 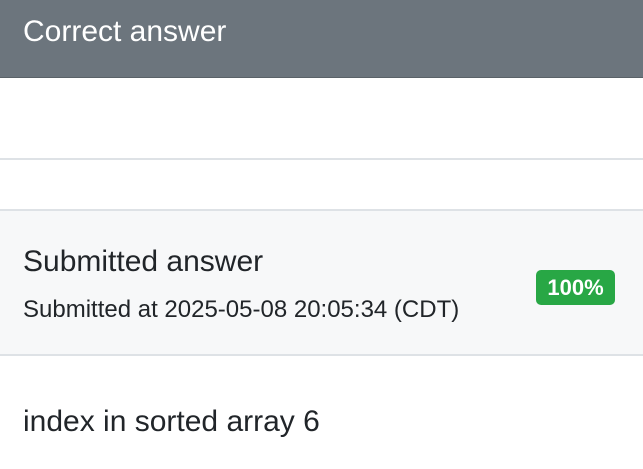 I want to click on score-badge: 100%, so click(x=575, y=287).